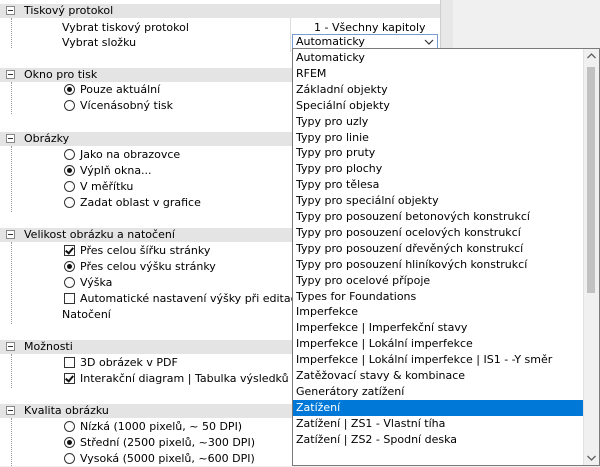  I want to click on option-label: Jako na obrazovce, so click(130, 154).